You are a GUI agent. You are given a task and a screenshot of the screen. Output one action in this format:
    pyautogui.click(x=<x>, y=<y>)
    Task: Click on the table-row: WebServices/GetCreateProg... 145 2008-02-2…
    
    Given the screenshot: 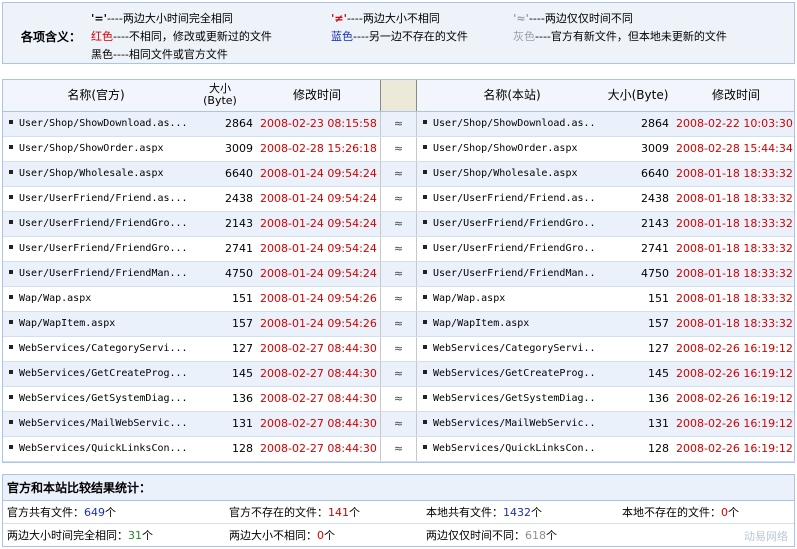 What is the action you would take?
    pyautogui.click(x=398, y=374)
    